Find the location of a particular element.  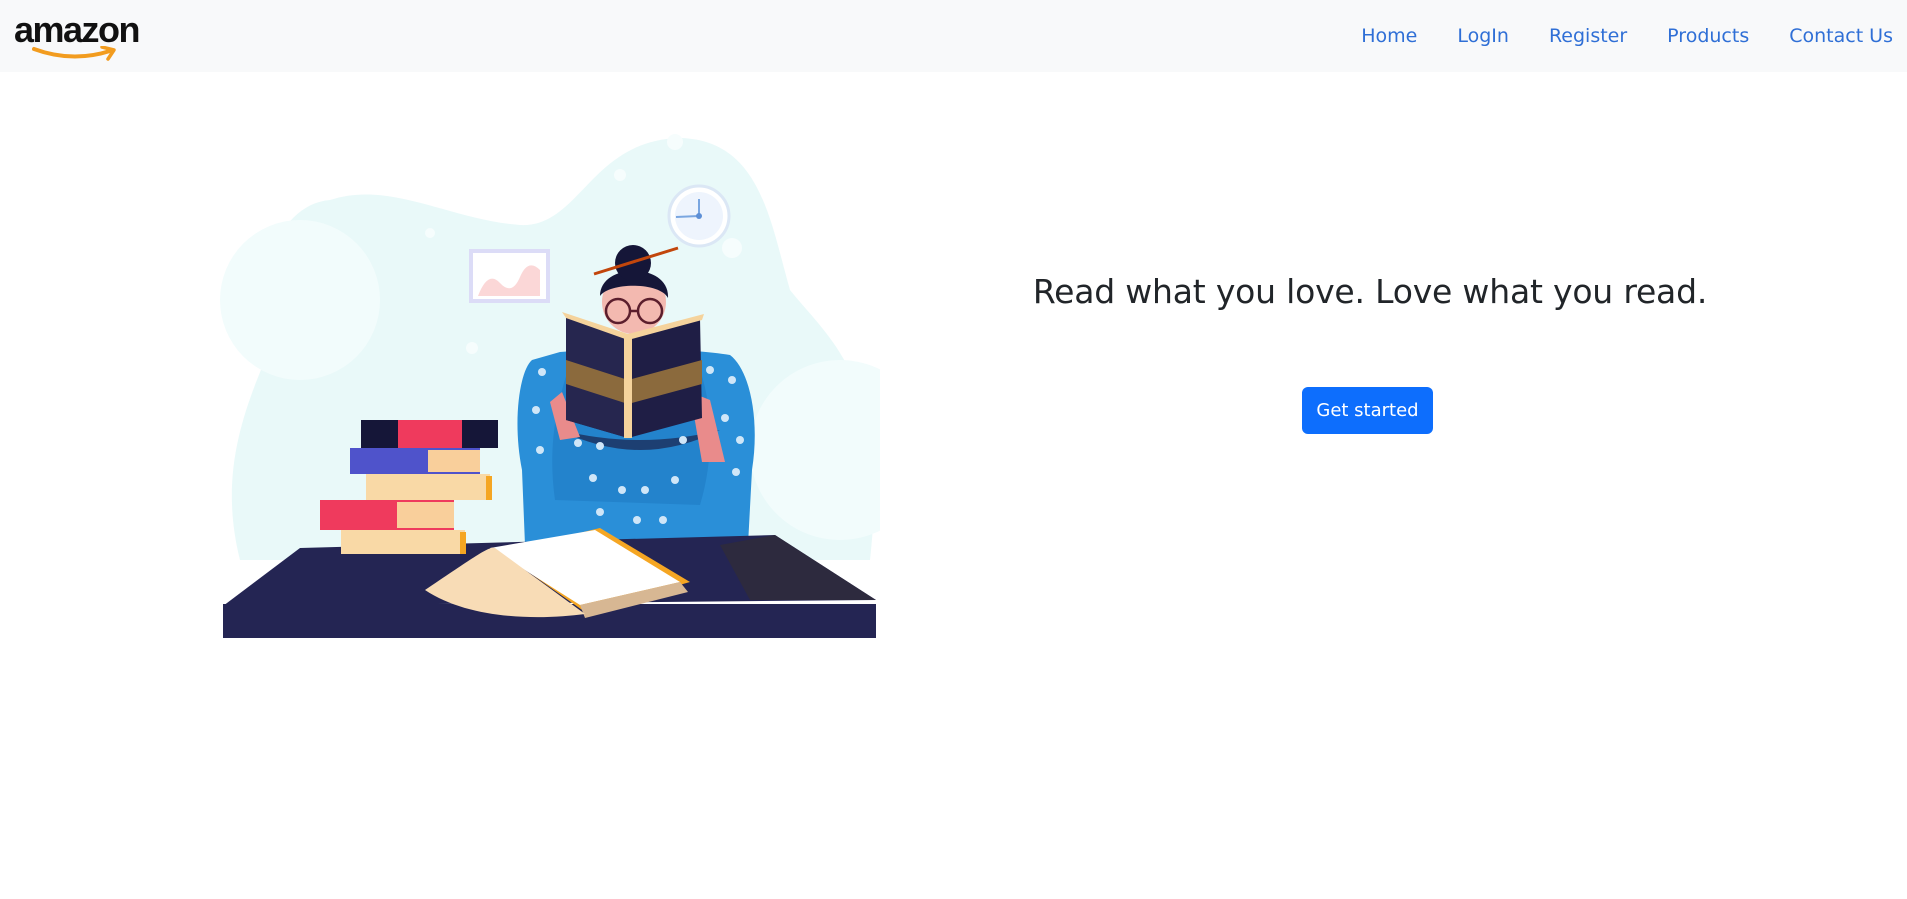

wall-clock-icon is located at coordinates (699, 216).